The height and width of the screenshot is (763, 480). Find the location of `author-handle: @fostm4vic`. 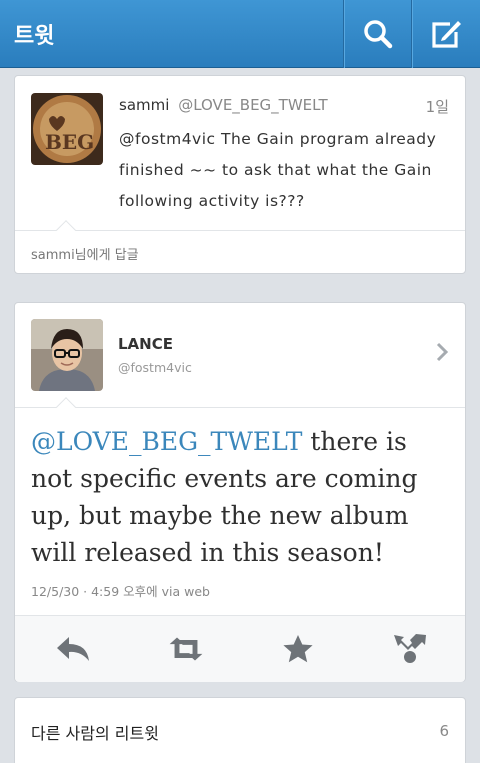

author-handle: @fostm4vic is located at coordinates (155, 367).